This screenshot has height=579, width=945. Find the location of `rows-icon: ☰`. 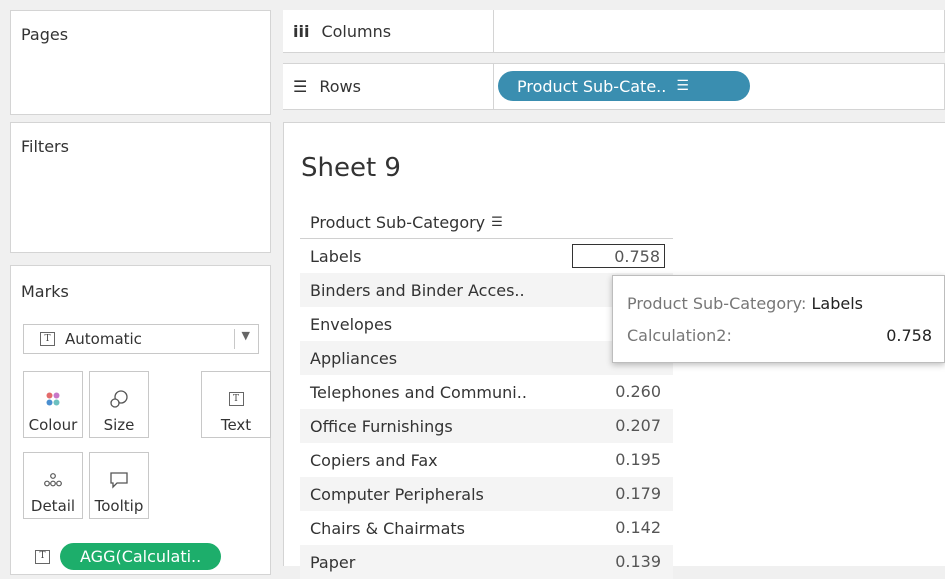

rows-icon: ☰ is located at coordinates (300, 86).